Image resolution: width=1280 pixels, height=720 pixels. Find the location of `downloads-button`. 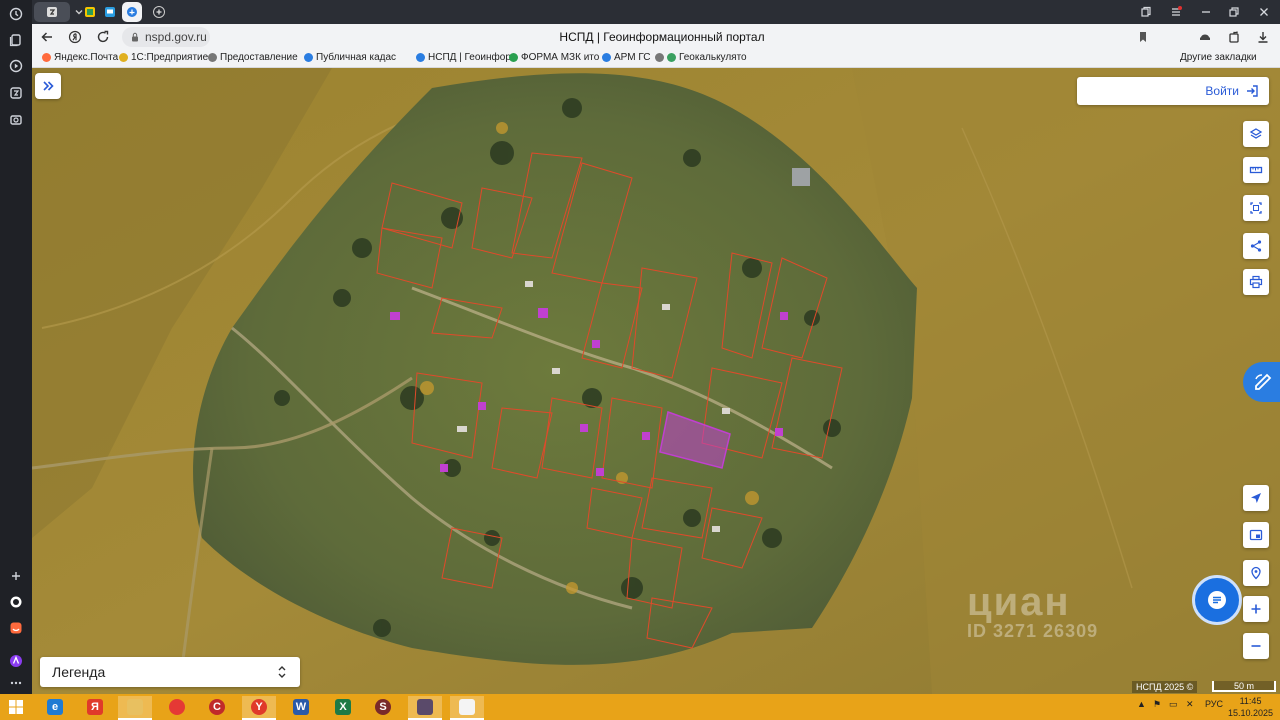

downloads-button is located at coordinates (1263, 37).